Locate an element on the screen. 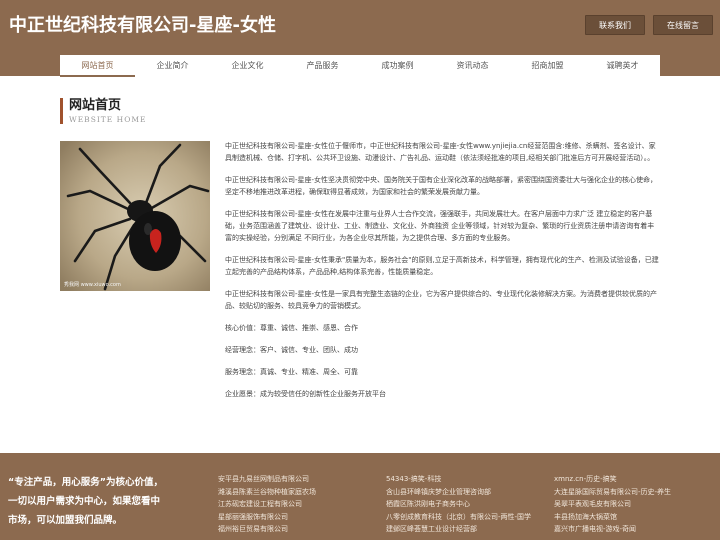 The width and height of the screenshot is (720, 540). footer-link: 福州裕巨贸易有限公司 is located at coordinates (267, 529).